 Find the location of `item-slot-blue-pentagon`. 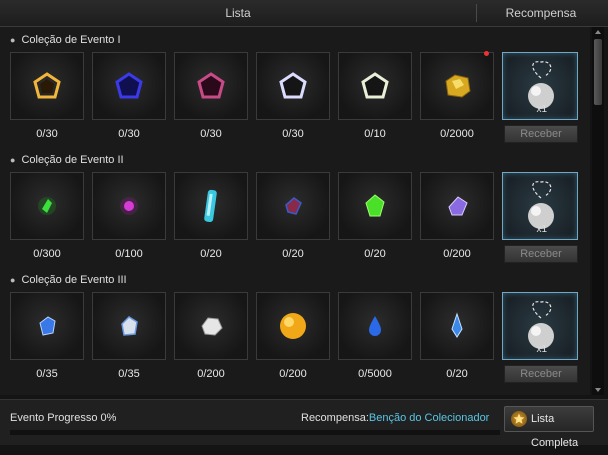

item-slot-blue-pentagon is located at coordinates (129, 86).